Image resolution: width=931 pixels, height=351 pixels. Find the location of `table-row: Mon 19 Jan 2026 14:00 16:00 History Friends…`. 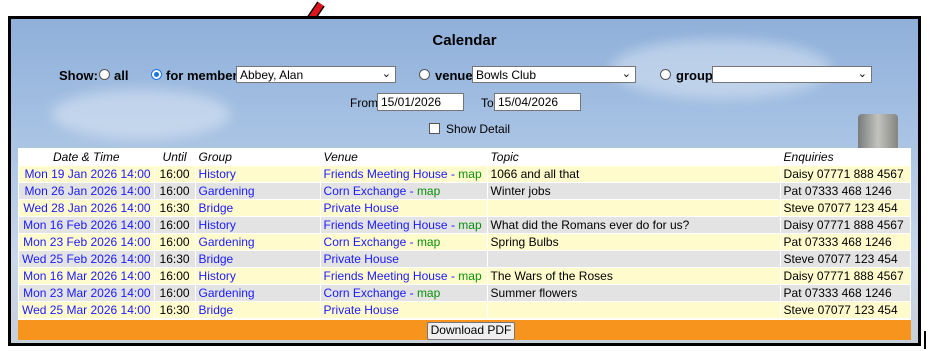

table-row: Mon 19 Jan 2026 14:00 16:00 History Friends… is located at coordinates (465, 174).